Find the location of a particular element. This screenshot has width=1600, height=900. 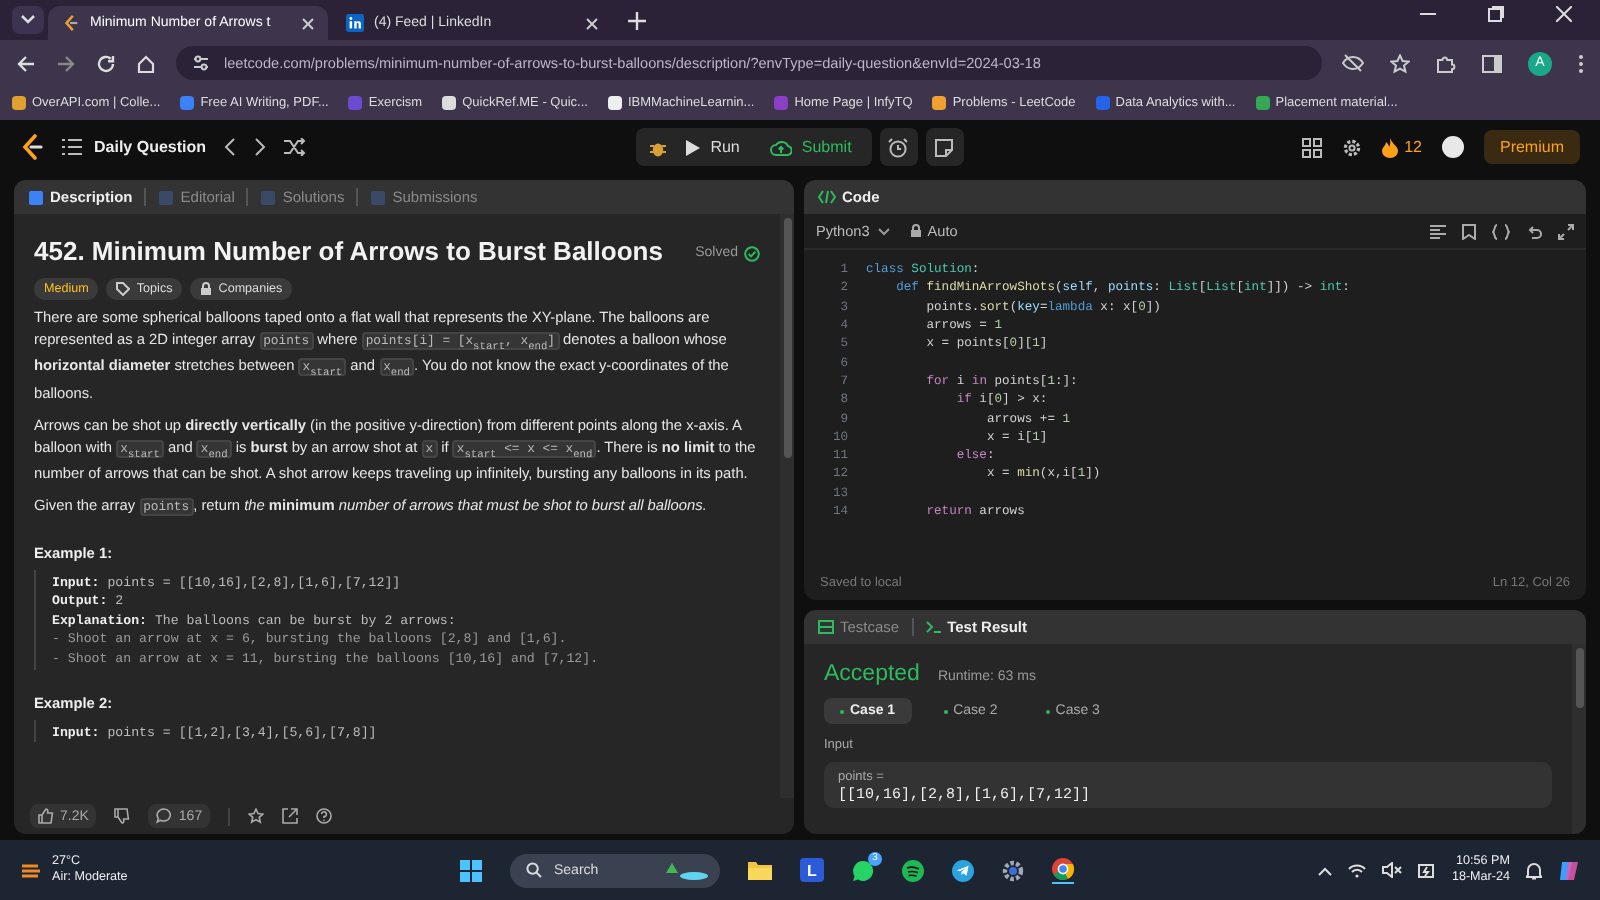

chevron-up-icon is located at coordinates (1324, 870).